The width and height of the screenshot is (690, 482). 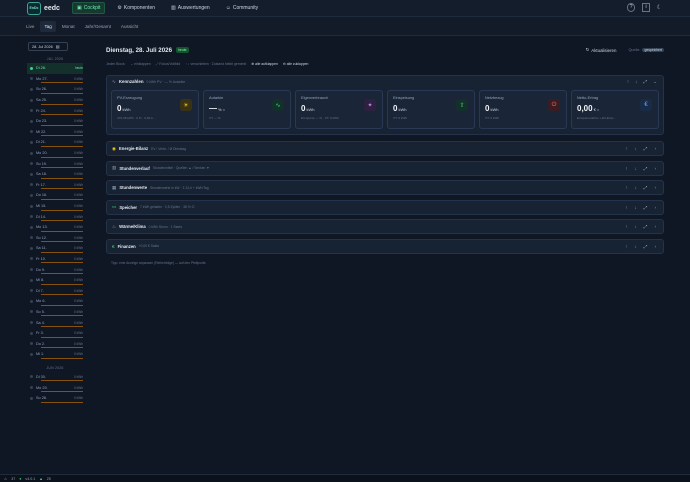 I want to click on section-w-rme-klima: ♨ Wärme/Klima 0 kWh Strom · 1 Starts ↑ ↓ ⤢ ›, so click(x=385, y=226).